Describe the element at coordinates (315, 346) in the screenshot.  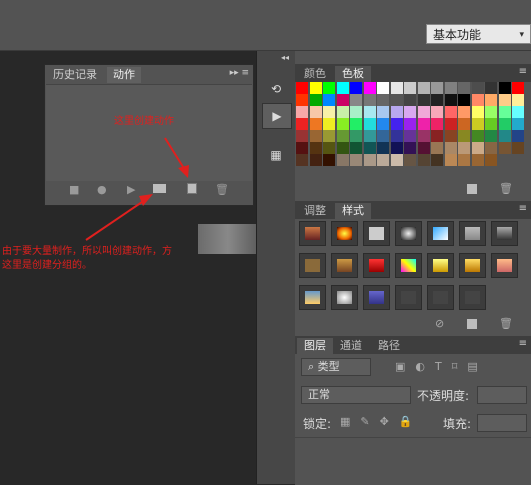
I see `tab-layers: 图层` at that location.